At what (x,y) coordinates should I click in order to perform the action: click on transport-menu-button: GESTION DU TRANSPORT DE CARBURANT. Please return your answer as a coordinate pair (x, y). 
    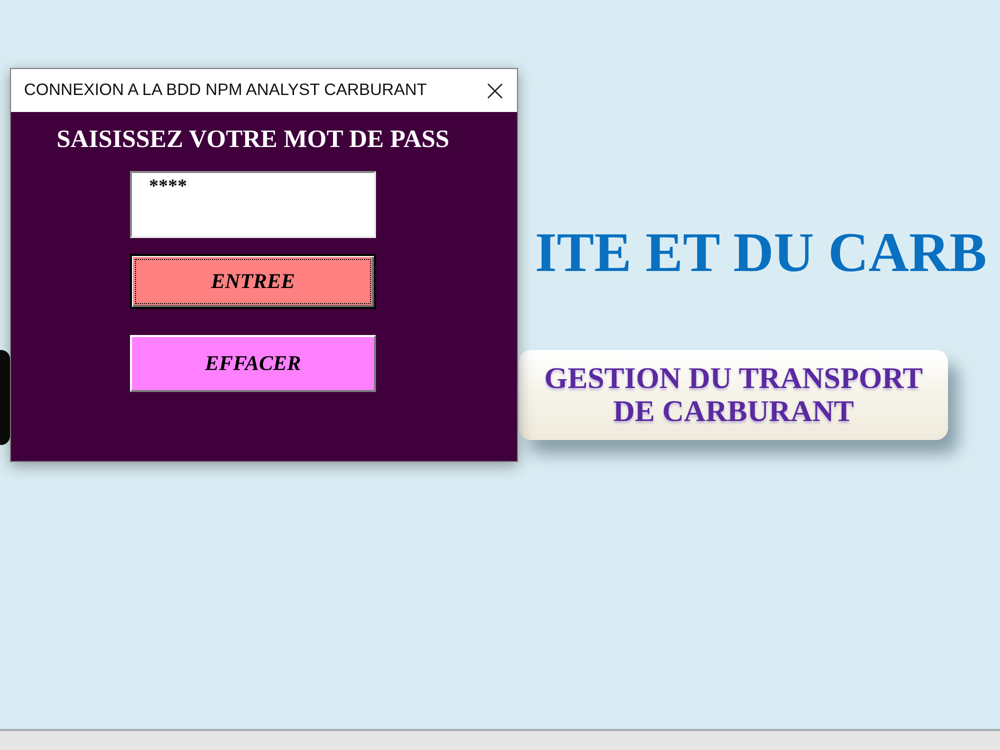
    Looking at the image, I should click on (733, 395).